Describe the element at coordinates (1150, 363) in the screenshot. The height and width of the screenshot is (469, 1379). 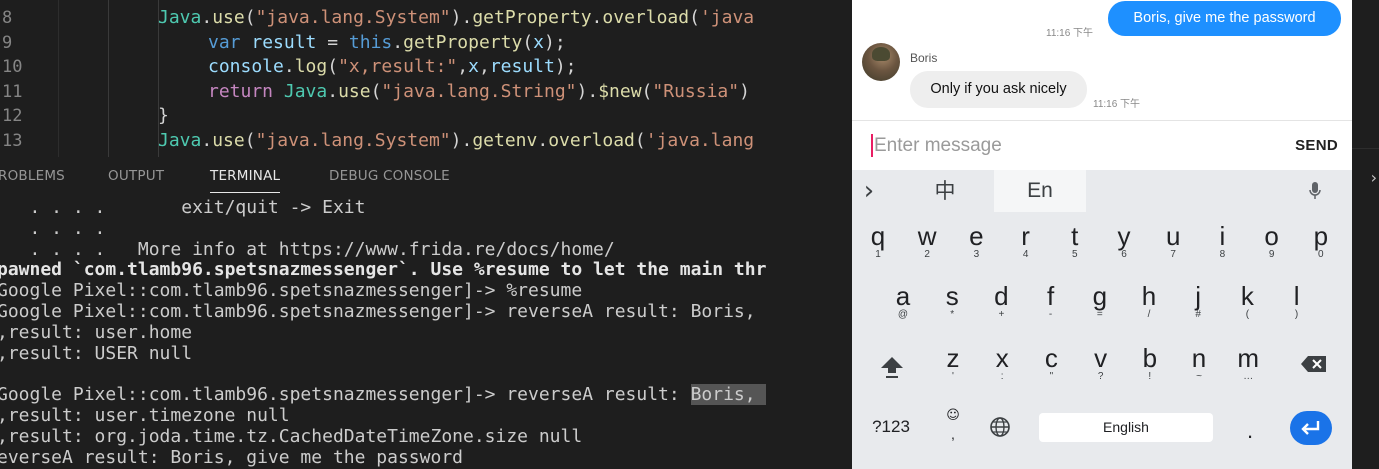
I see `key-b: b!` at that location.